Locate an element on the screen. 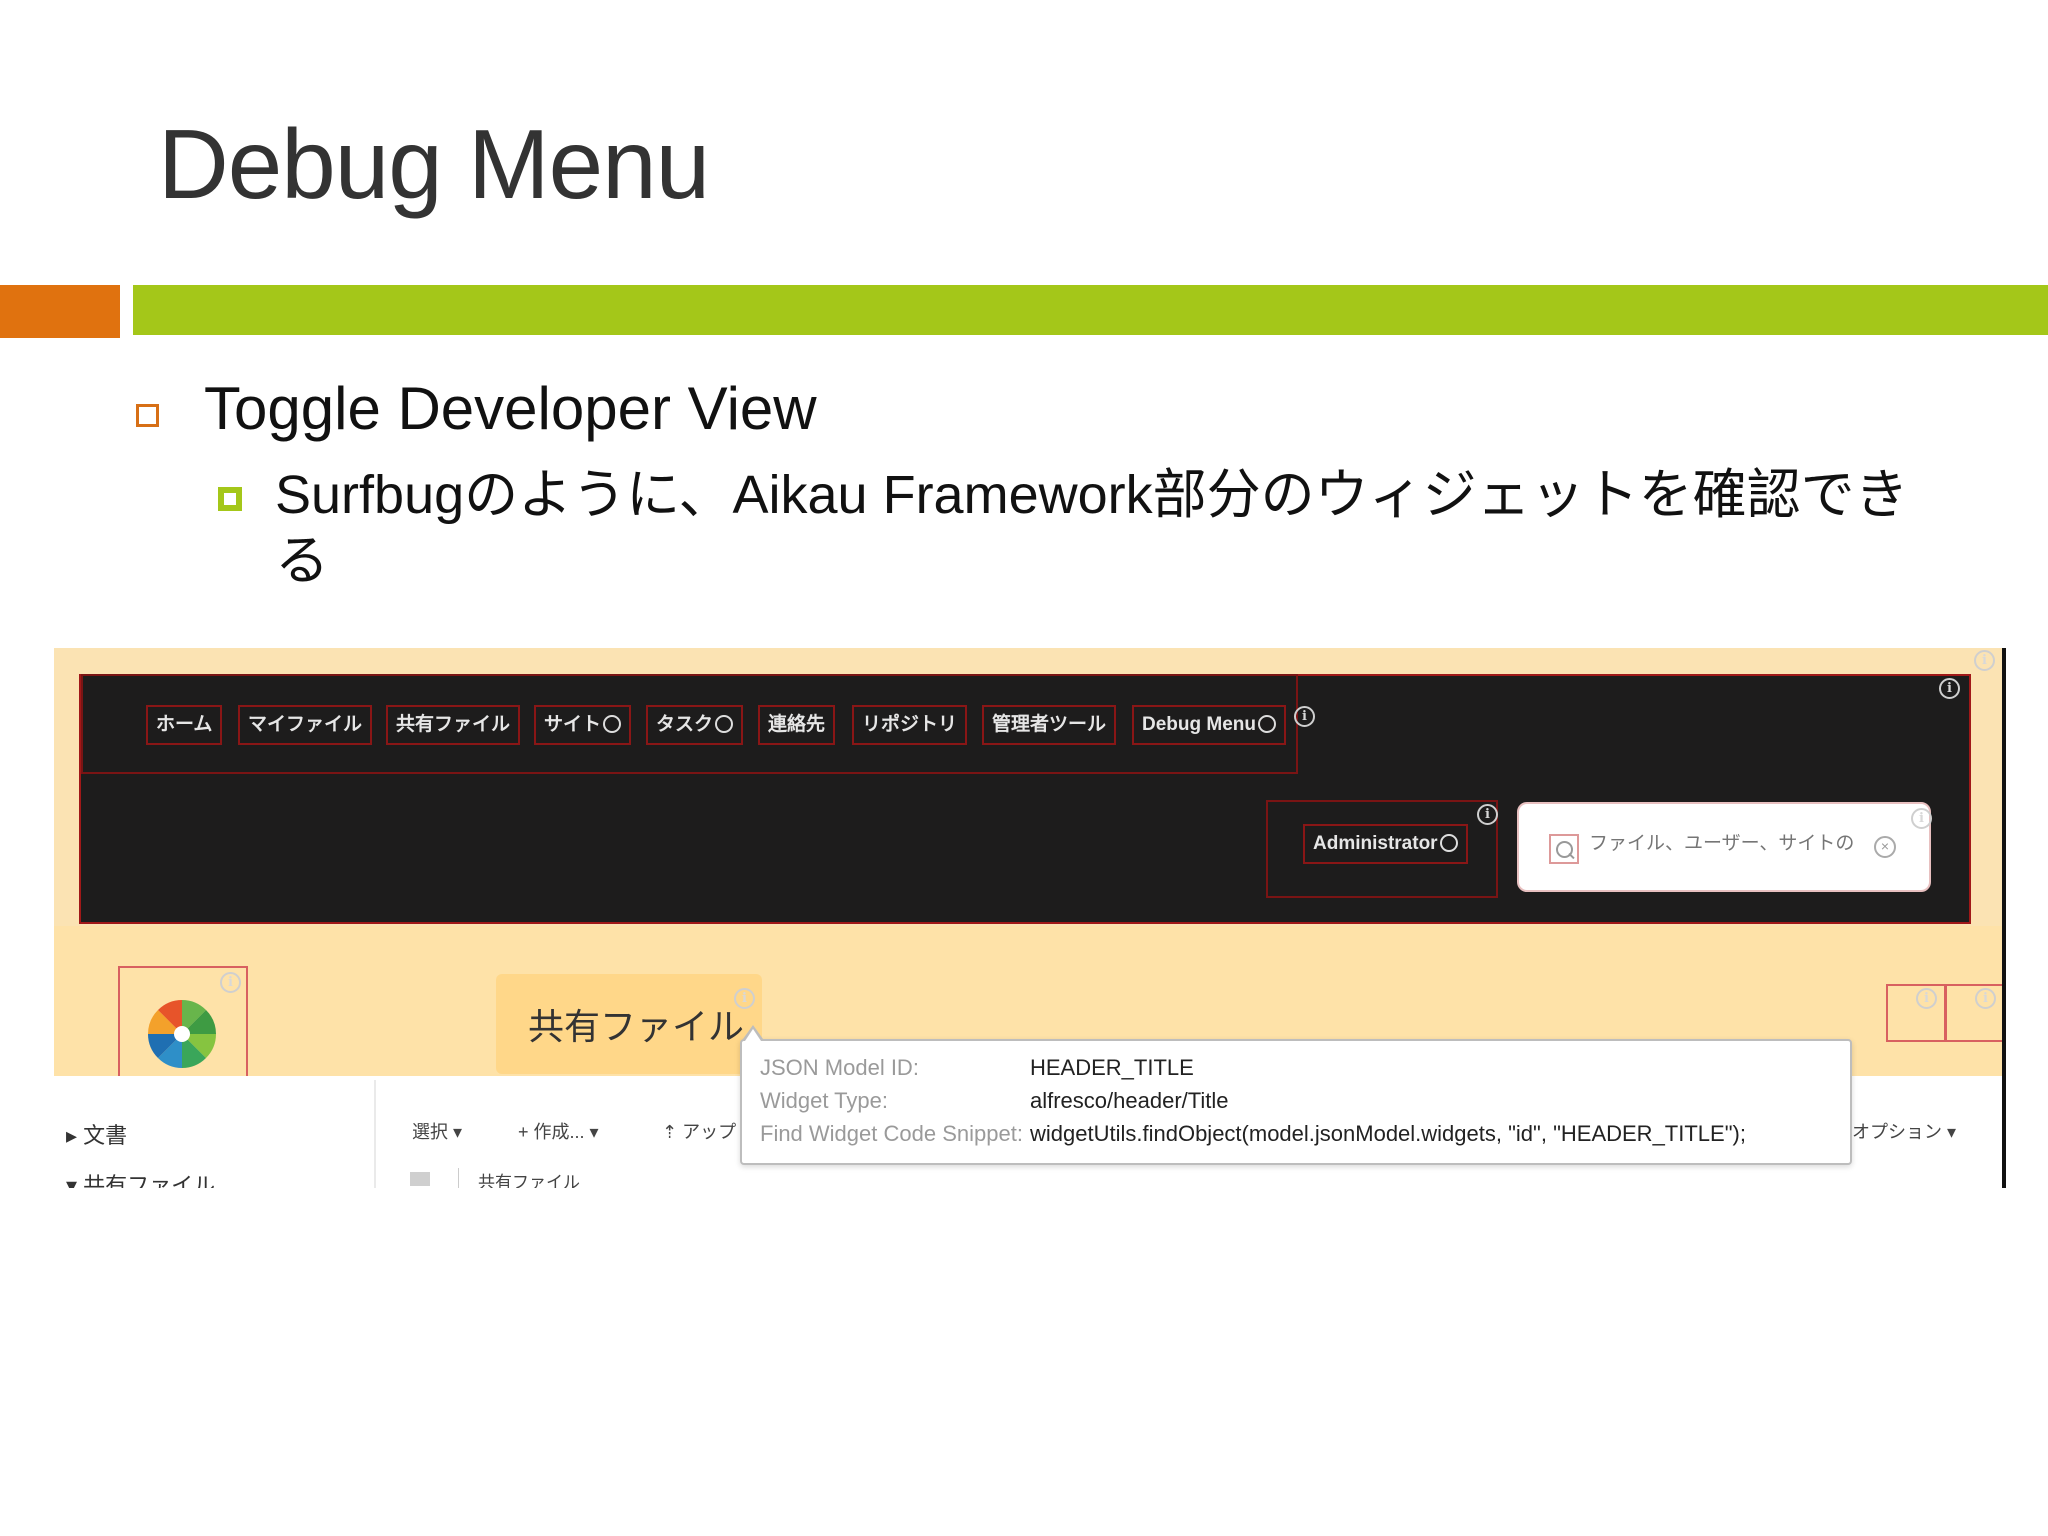  search-icon is located at coordinates (1564, 849).